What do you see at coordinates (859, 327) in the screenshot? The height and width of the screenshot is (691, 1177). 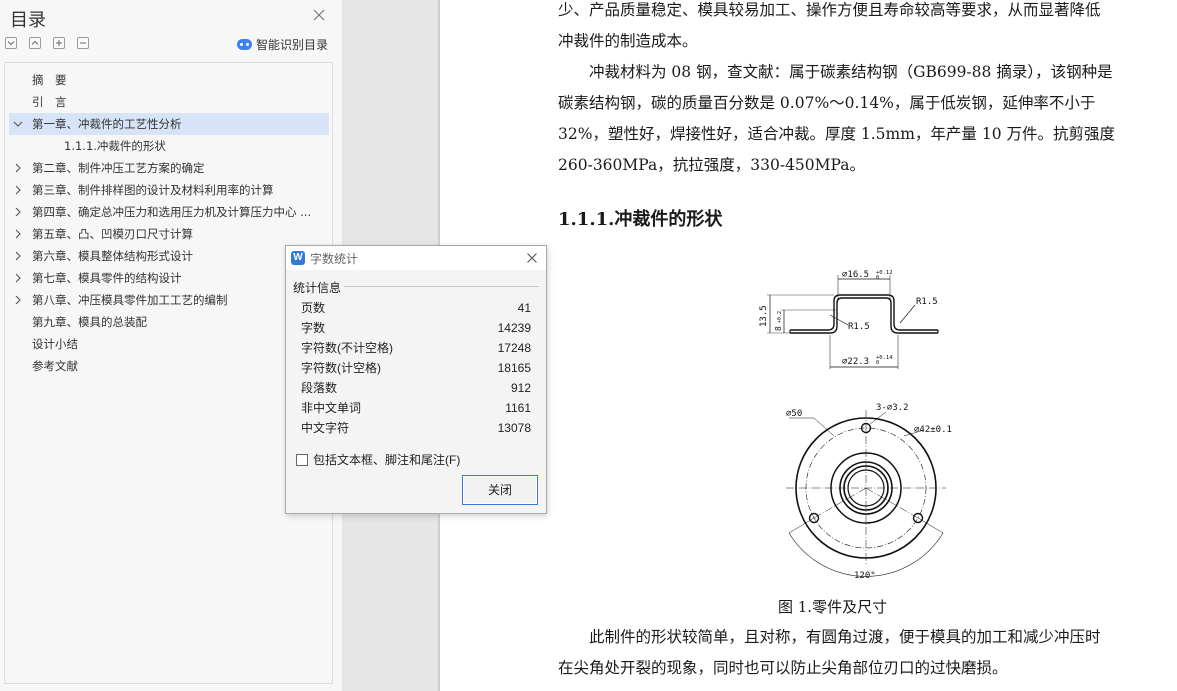 I see `dim-r-left: R1.5` at bounding box center [859, 327].